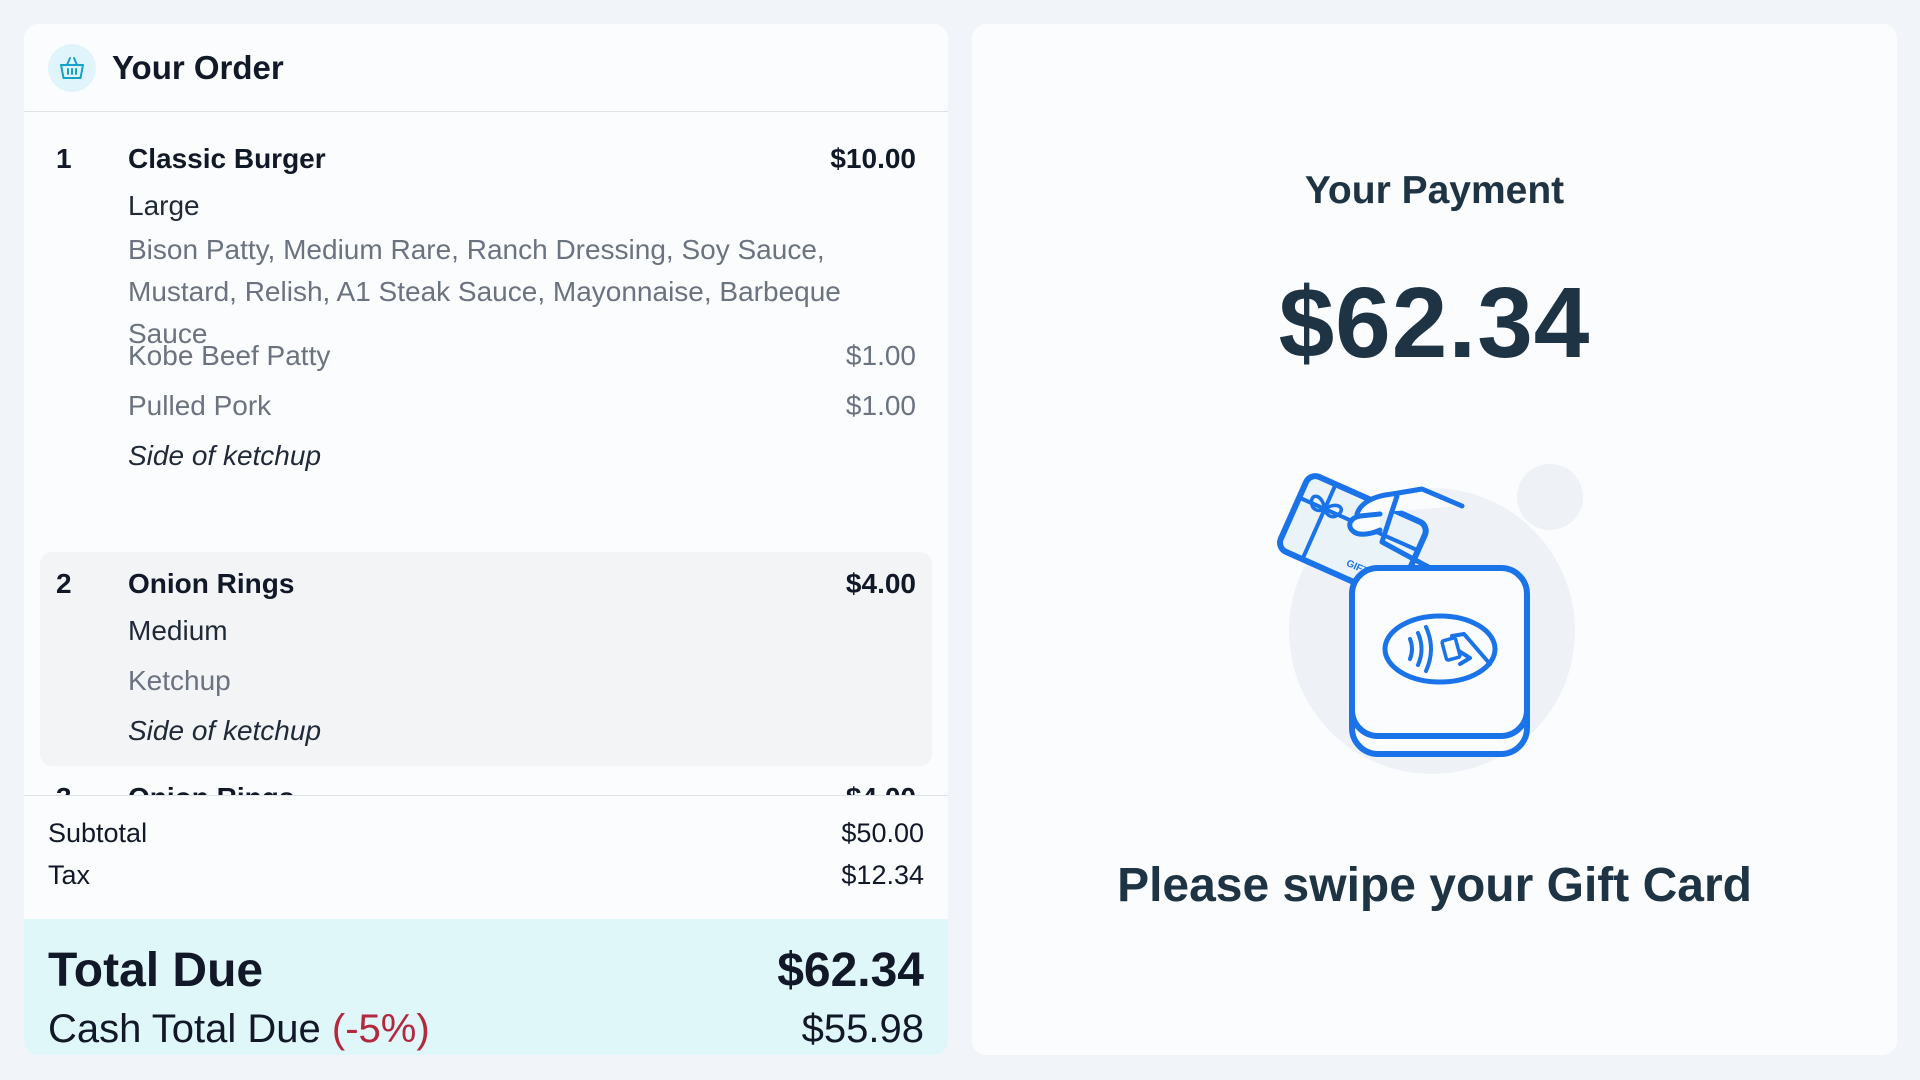 This screenshot has height=1080, width=1920. Describe the element at coordinates (156, 970) in the screenshot. I see `total-due-label: Total Due` at that location.